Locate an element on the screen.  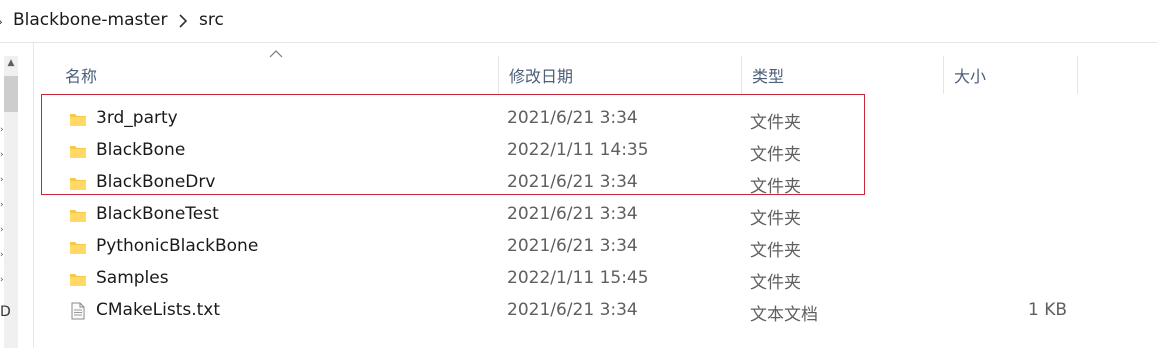
file-row: PythonicBlackBone 2021/6/21 3:34 文件夹 is located at coordinates (565, 247).